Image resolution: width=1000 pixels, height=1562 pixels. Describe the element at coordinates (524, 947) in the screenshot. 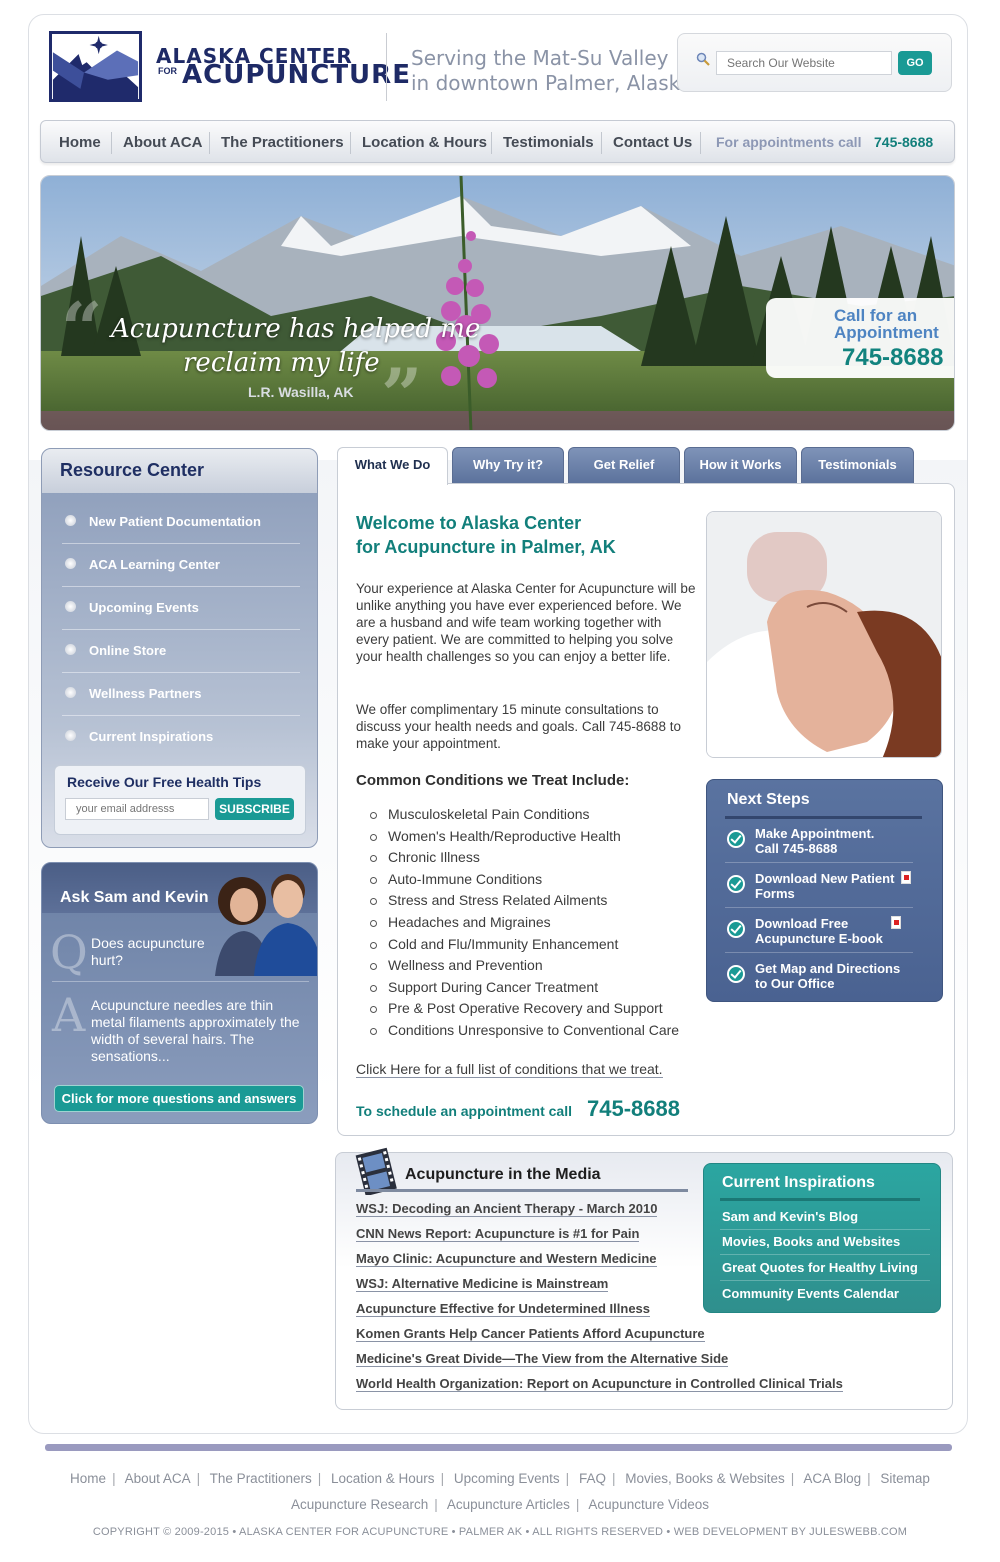

I see `list-item: Cold and Flu/Immunity Enhancement` at that location.